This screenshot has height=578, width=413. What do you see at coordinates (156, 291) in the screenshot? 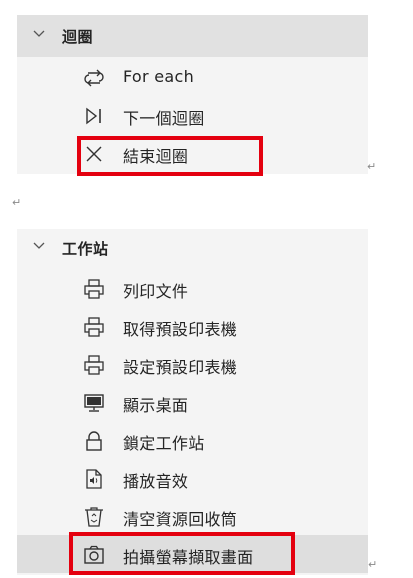
I see `action-label: 列印文件` at bounding box center [156, 291].